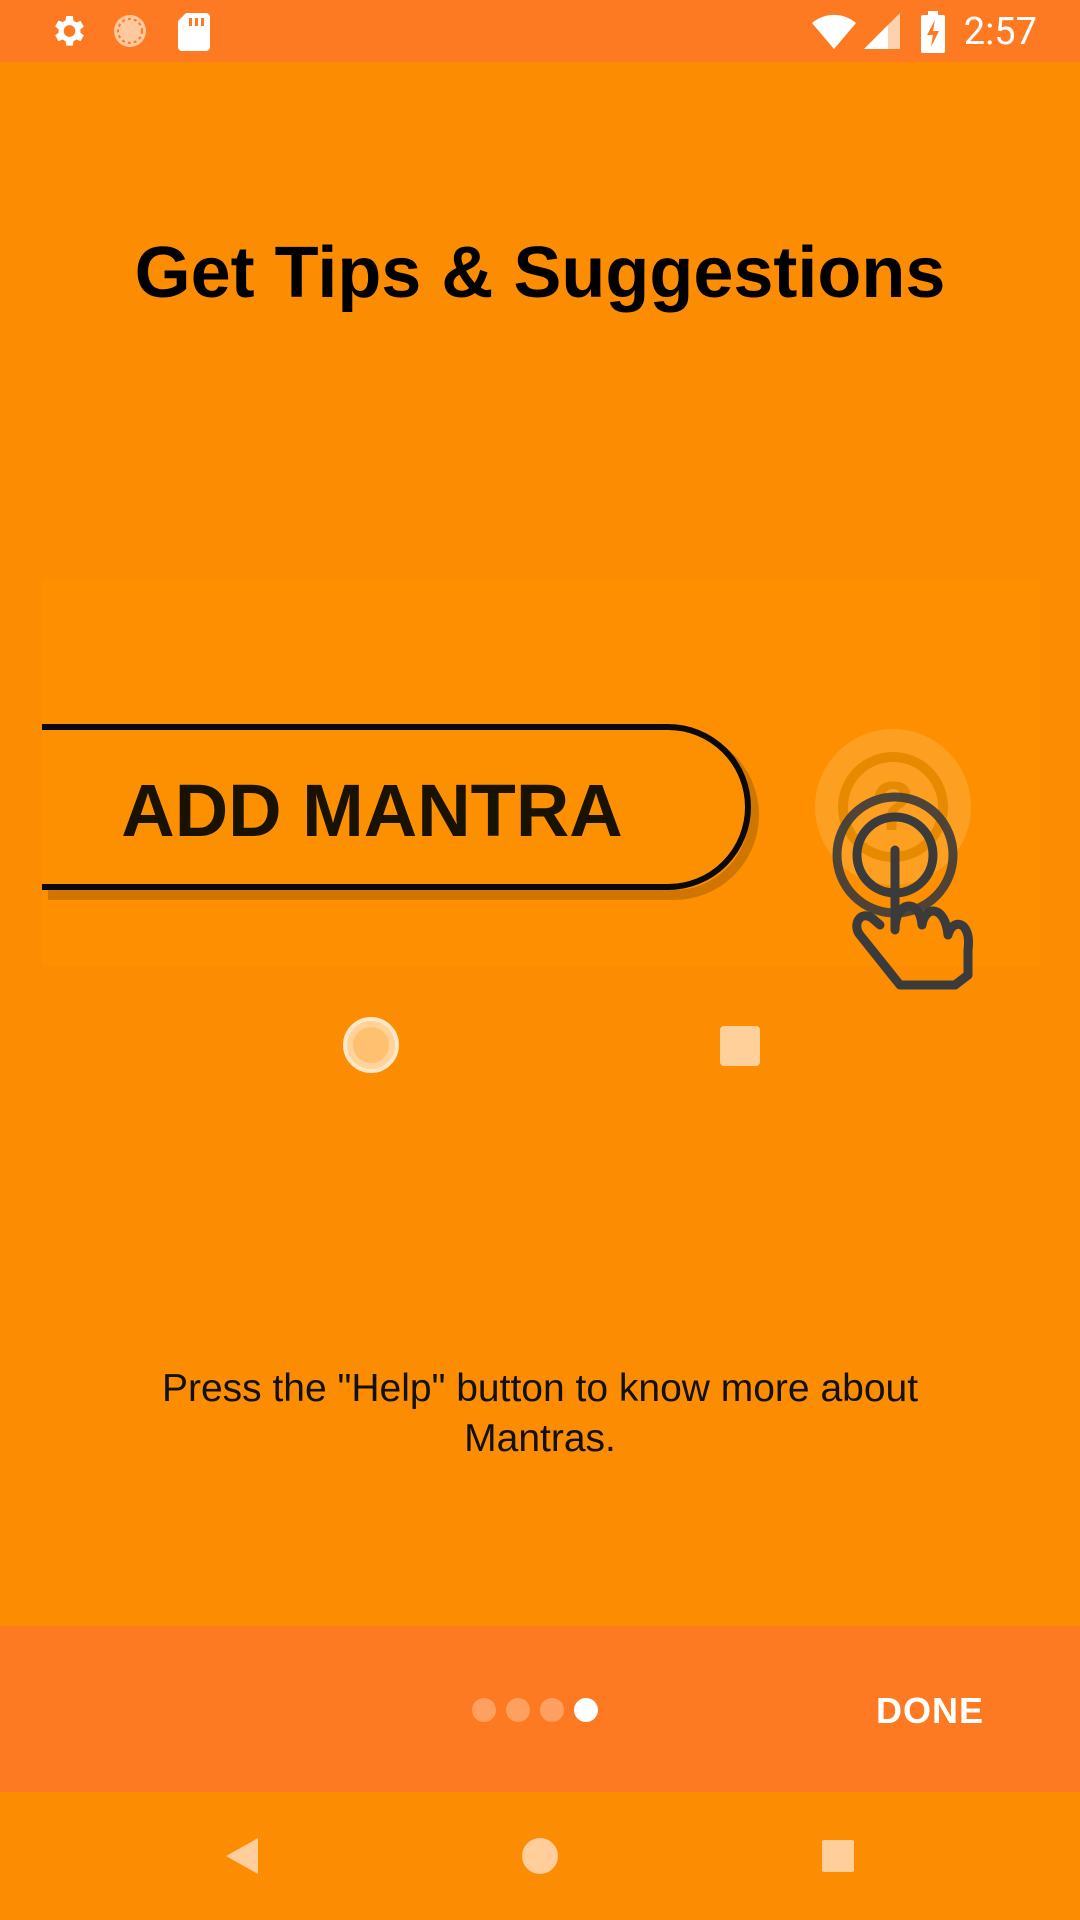 This screenshot has width=1080, height=1920. I want to click on add-mantra-label: ADD MANTRA, so click(372, 810).